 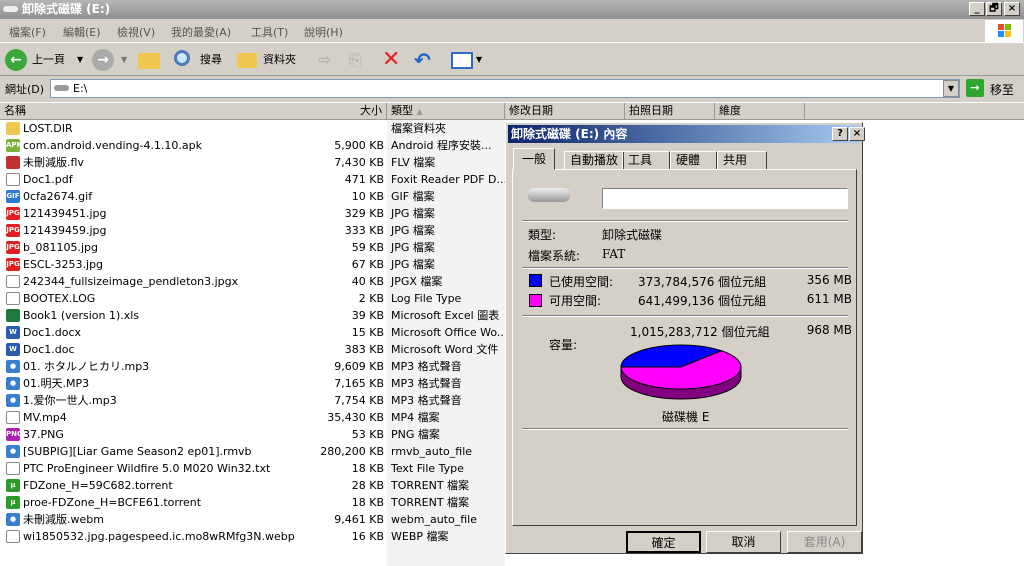 I want to click on file-row: BOOTEX.LOG 2 KB Log File Type, so click(x=254, y=298).